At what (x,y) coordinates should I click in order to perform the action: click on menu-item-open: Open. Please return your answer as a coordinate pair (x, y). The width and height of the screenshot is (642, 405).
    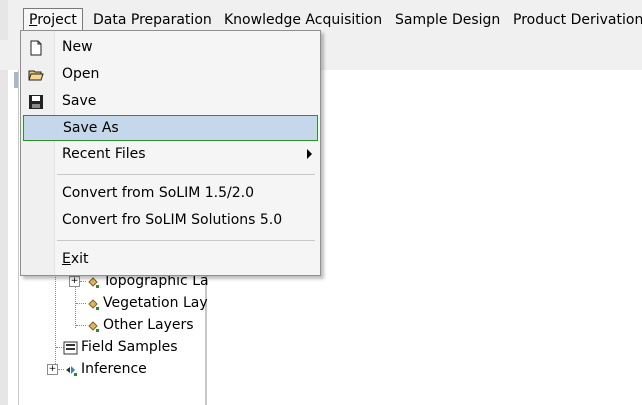
    Looking at the image, I should click on (170, 74).